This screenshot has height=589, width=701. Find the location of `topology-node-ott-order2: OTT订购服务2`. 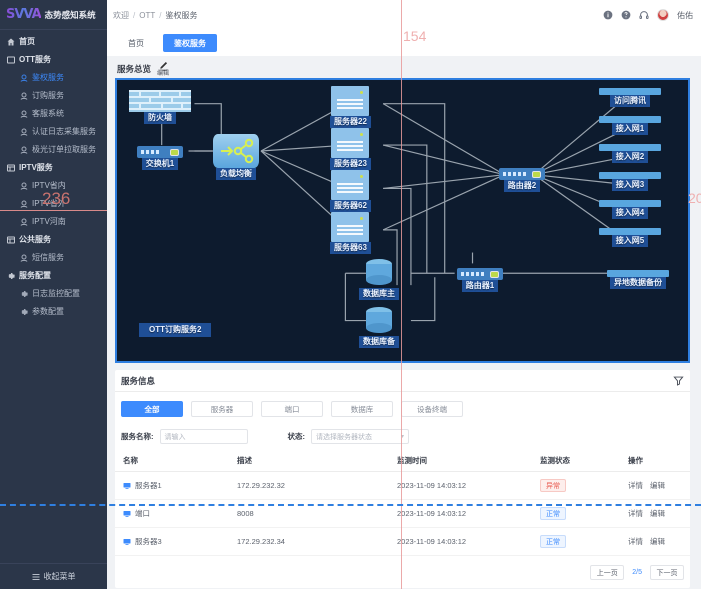

topology-node-ott-order2: OTT订购服务2 is located at coordinates (175, 330).